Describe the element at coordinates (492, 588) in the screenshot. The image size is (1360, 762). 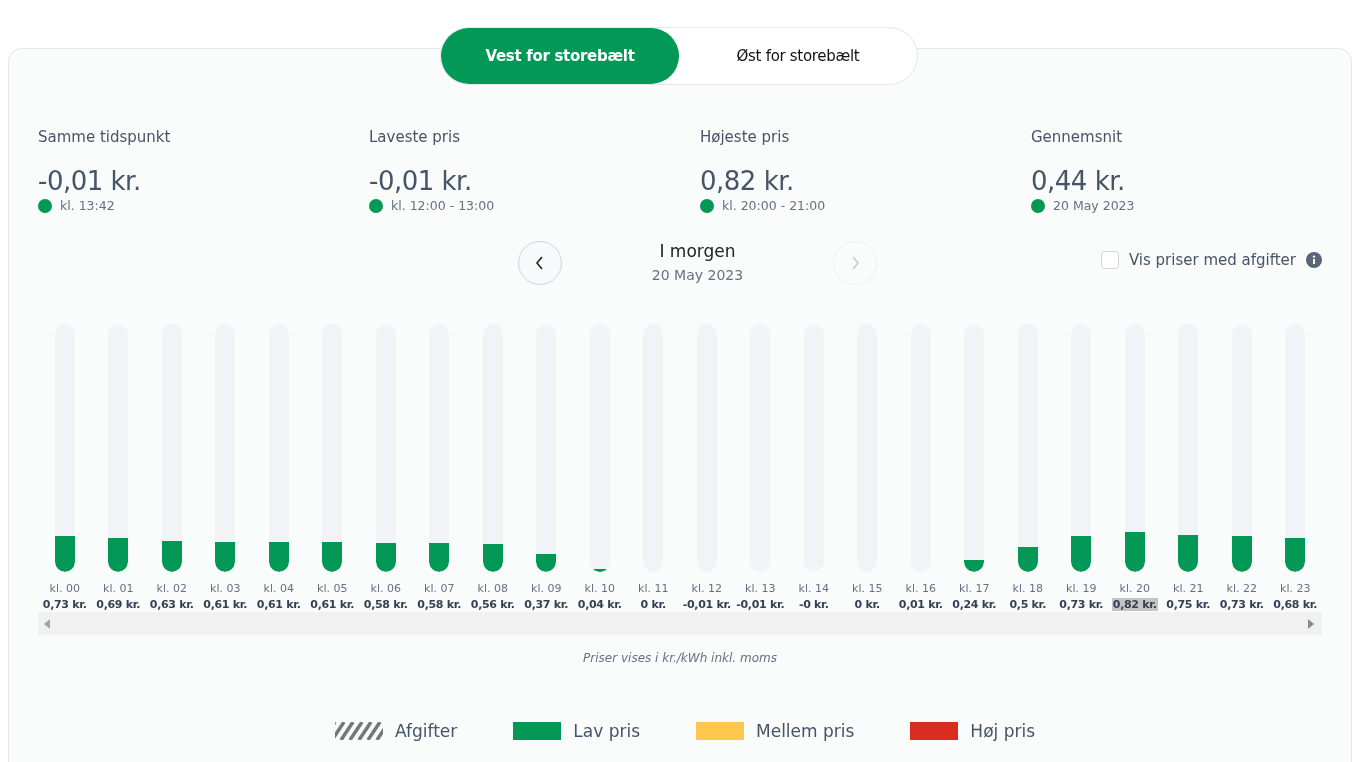
I see `hour-label: kl. 08` at that location.